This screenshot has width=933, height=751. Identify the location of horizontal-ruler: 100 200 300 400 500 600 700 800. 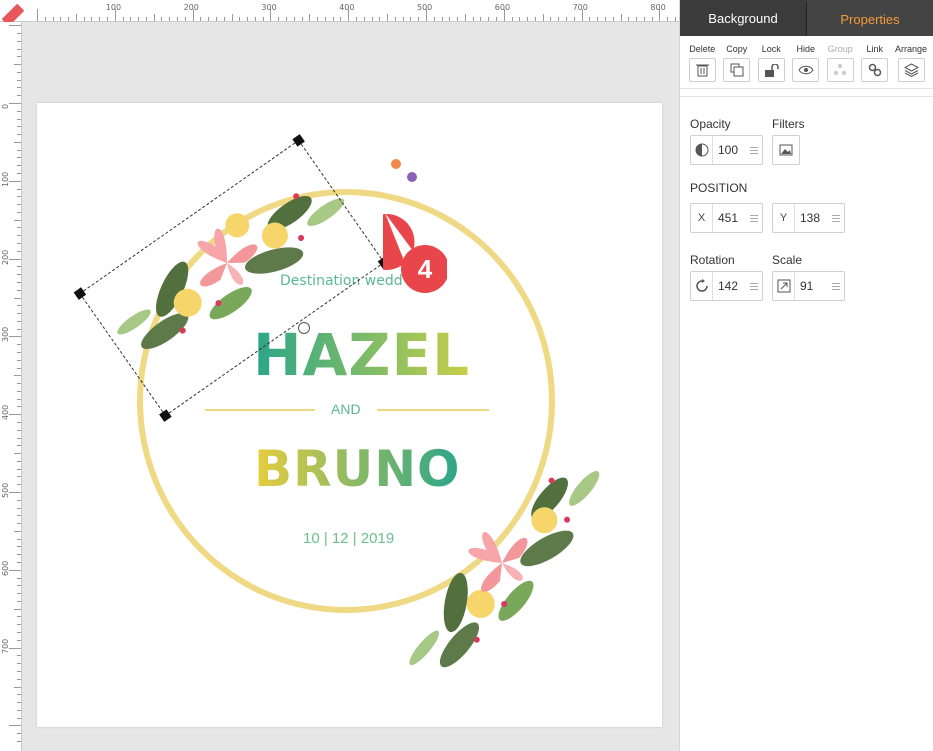
(357, 11).